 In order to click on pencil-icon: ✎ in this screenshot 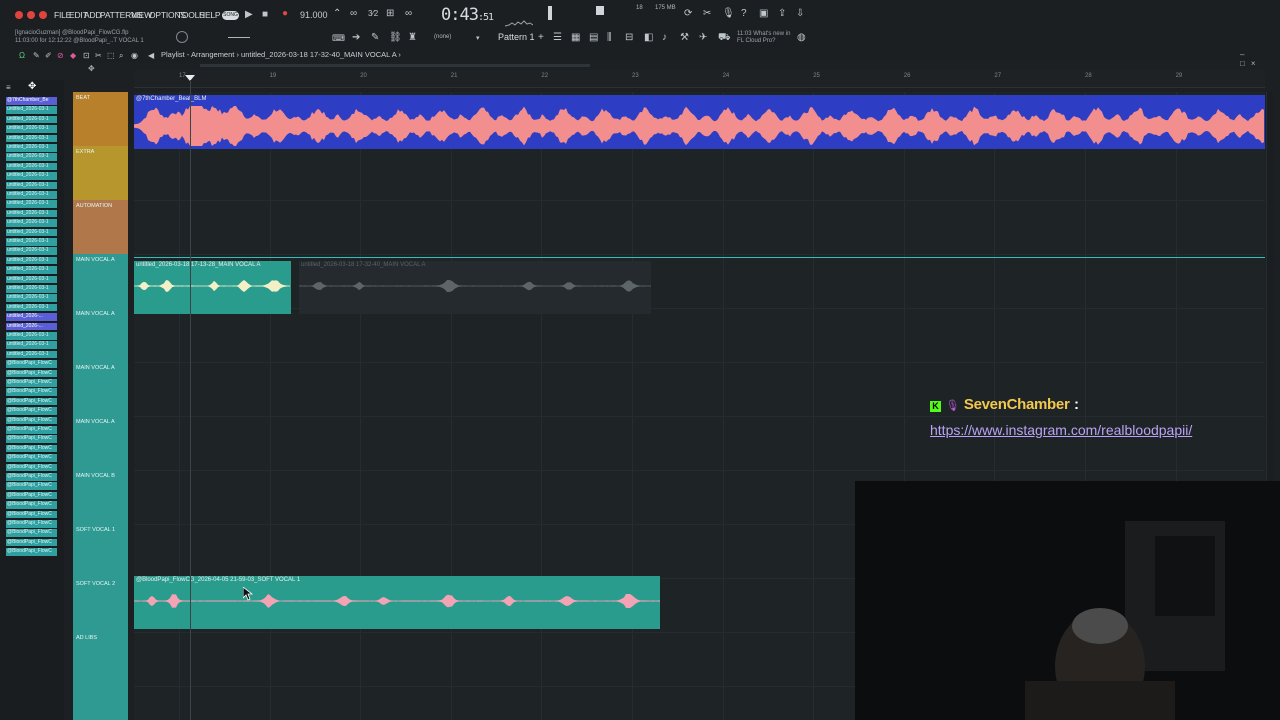, I will do `click(375, 38)`.